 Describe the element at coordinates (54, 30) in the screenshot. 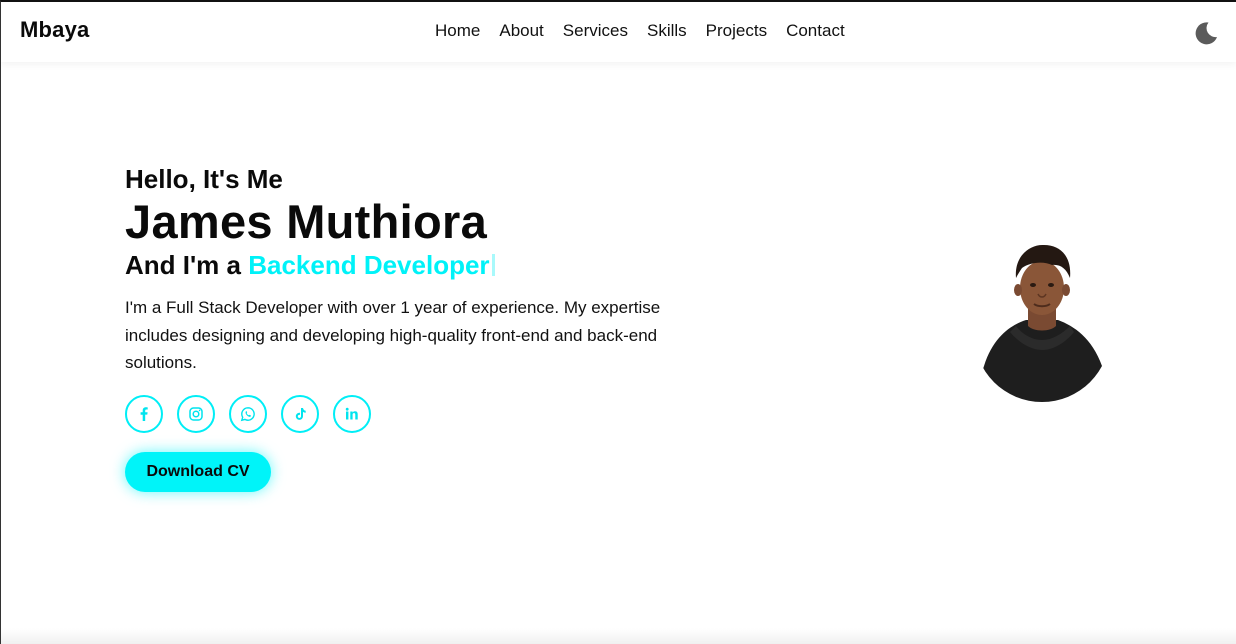

I see `logo: Mbaya` at that location.